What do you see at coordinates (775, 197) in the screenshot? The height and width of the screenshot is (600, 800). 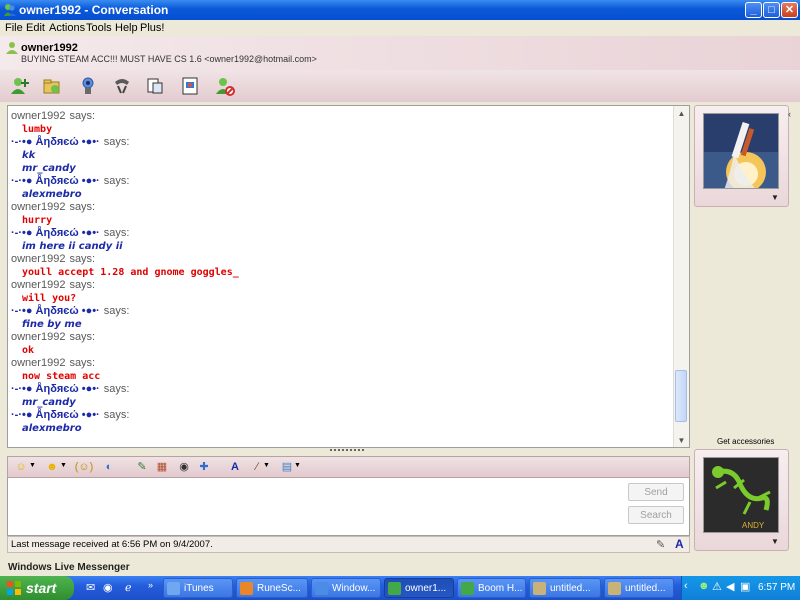 I see `picture-options-icon: ▼` at bounding box center [775, 197].